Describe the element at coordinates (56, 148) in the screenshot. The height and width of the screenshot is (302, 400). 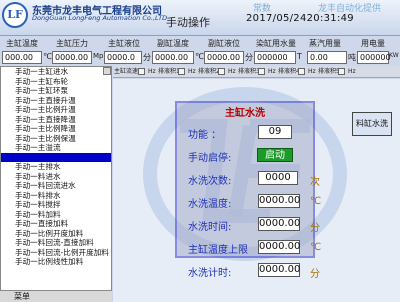
I see `list-item: 手动一主溢流` at that location.